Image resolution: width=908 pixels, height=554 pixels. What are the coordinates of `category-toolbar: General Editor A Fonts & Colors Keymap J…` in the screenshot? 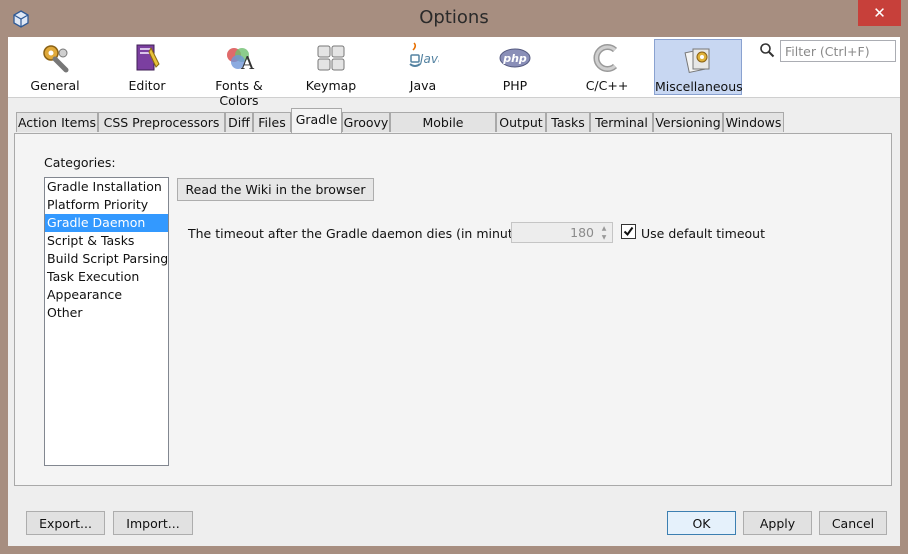 It's located at (454, 72).